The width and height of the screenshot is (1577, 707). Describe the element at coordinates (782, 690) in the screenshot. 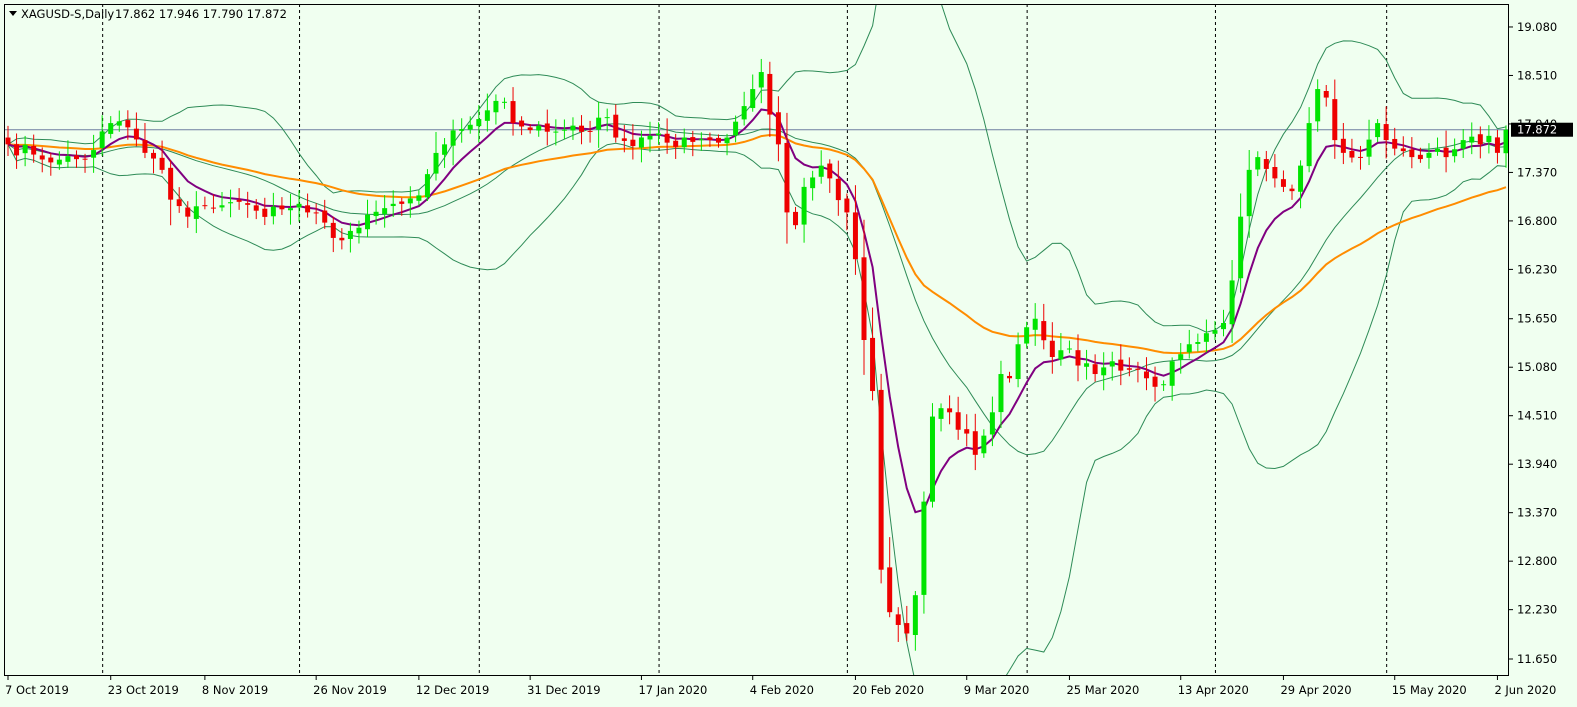

I see `x-tick-label: 4 Feb 2020` at that location.